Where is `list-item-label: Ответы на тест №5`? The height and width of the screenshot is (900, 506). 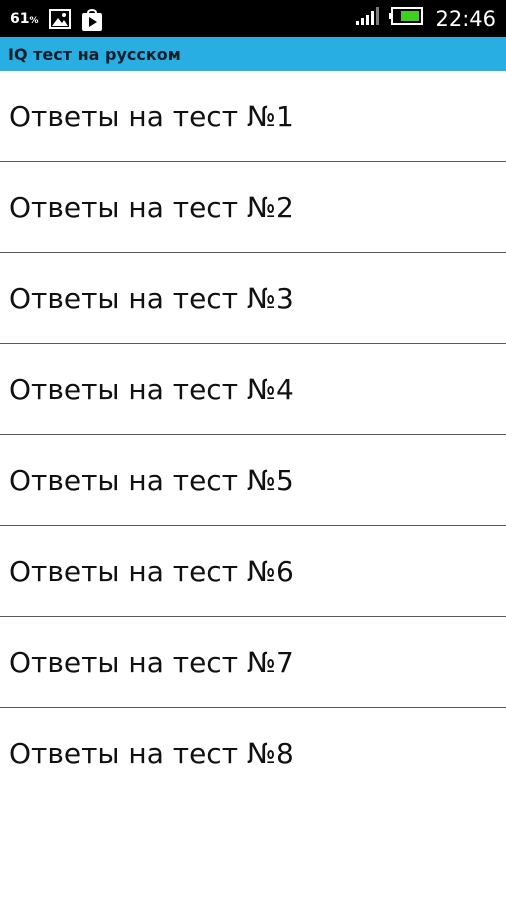
list-item-label: Ответы на тест №5 is located at coordinates (151, 480).